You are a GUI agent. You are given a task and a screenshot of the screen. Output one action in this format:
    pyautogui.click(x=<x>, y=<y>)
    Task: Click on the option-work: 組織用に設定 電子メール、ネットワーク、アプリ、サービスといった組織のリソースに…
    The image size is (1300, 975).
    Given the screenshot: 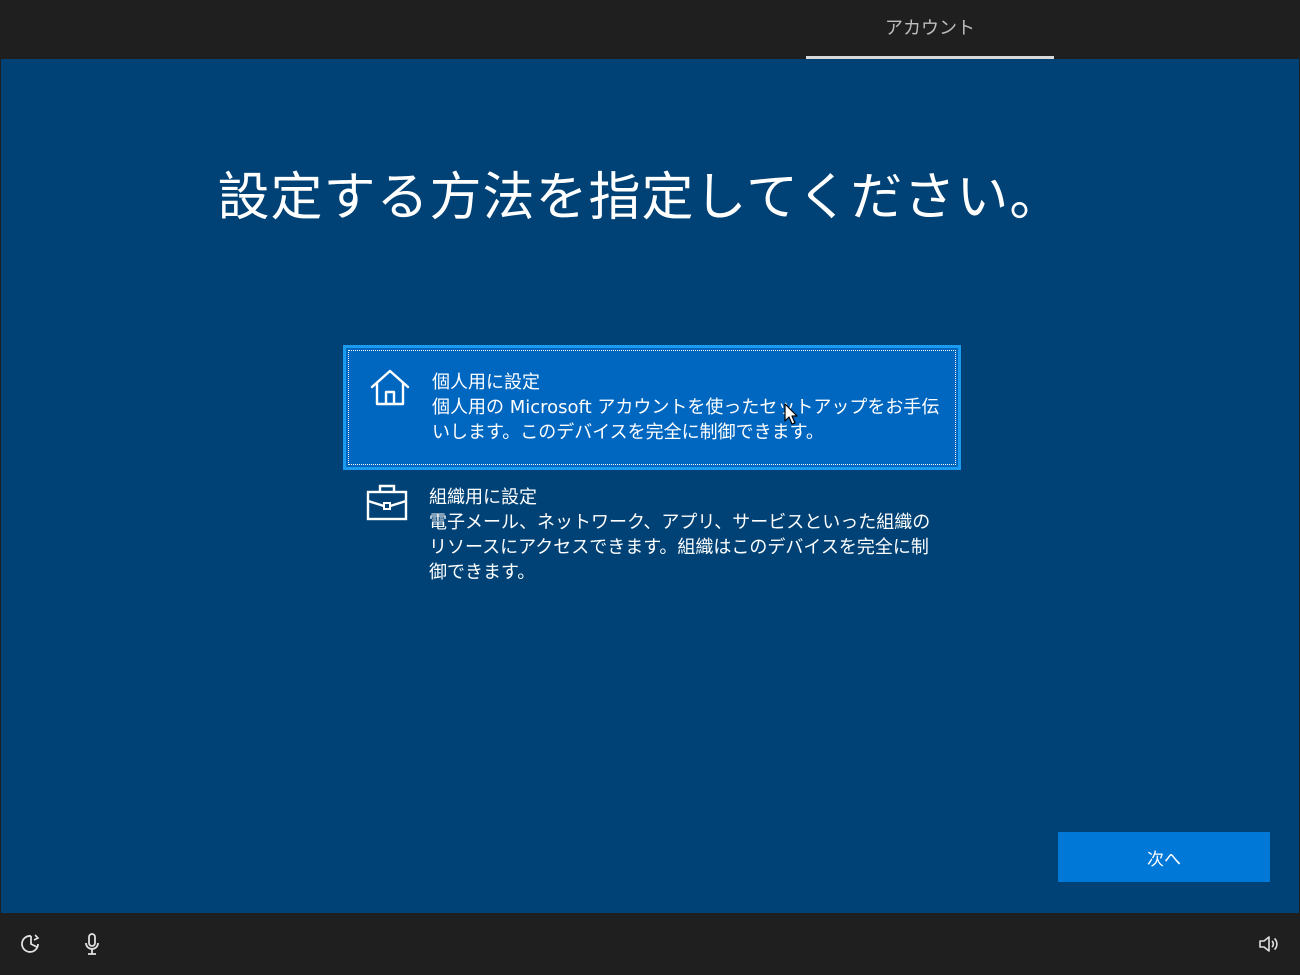 What is the action you would take?
    pyautogui.click(x=652, y=542)
    